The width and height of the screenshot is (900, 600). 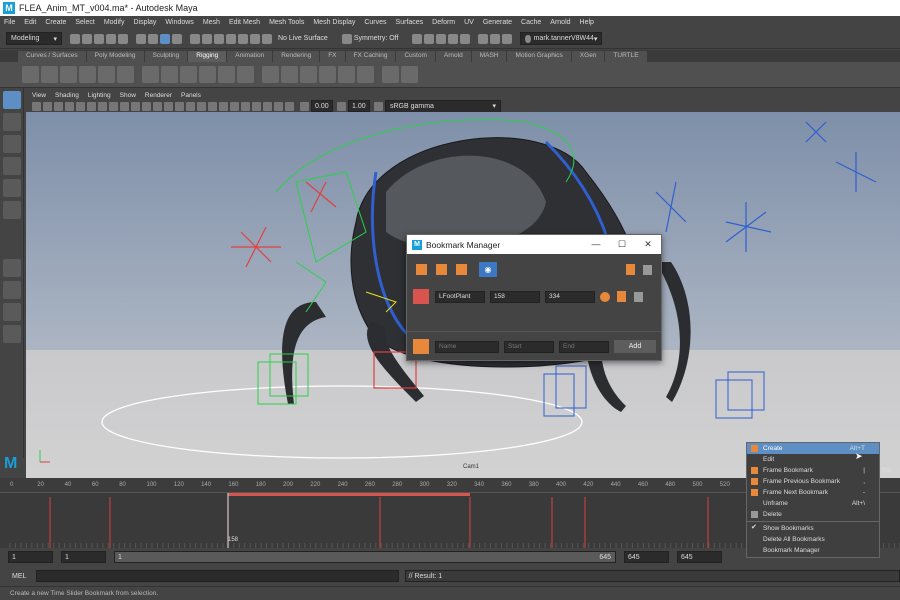 I want to click on motion-blur-icon, so click(x=234, y=106).